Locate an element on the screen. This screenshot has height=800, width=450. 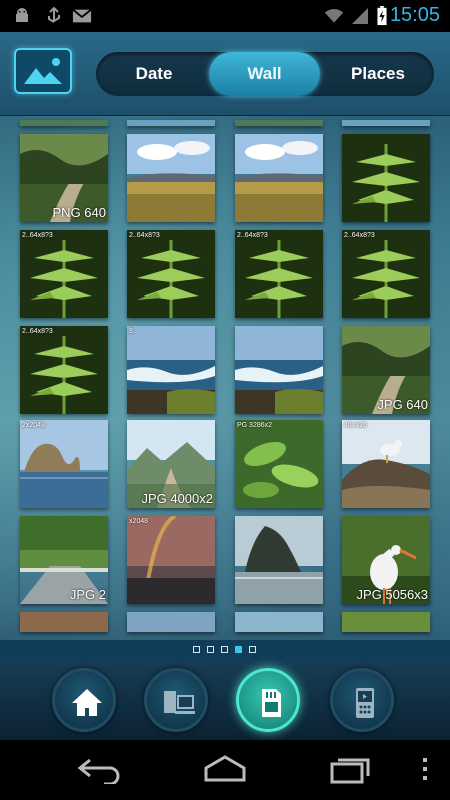
computer-icon is located at coordinates (179, 702).